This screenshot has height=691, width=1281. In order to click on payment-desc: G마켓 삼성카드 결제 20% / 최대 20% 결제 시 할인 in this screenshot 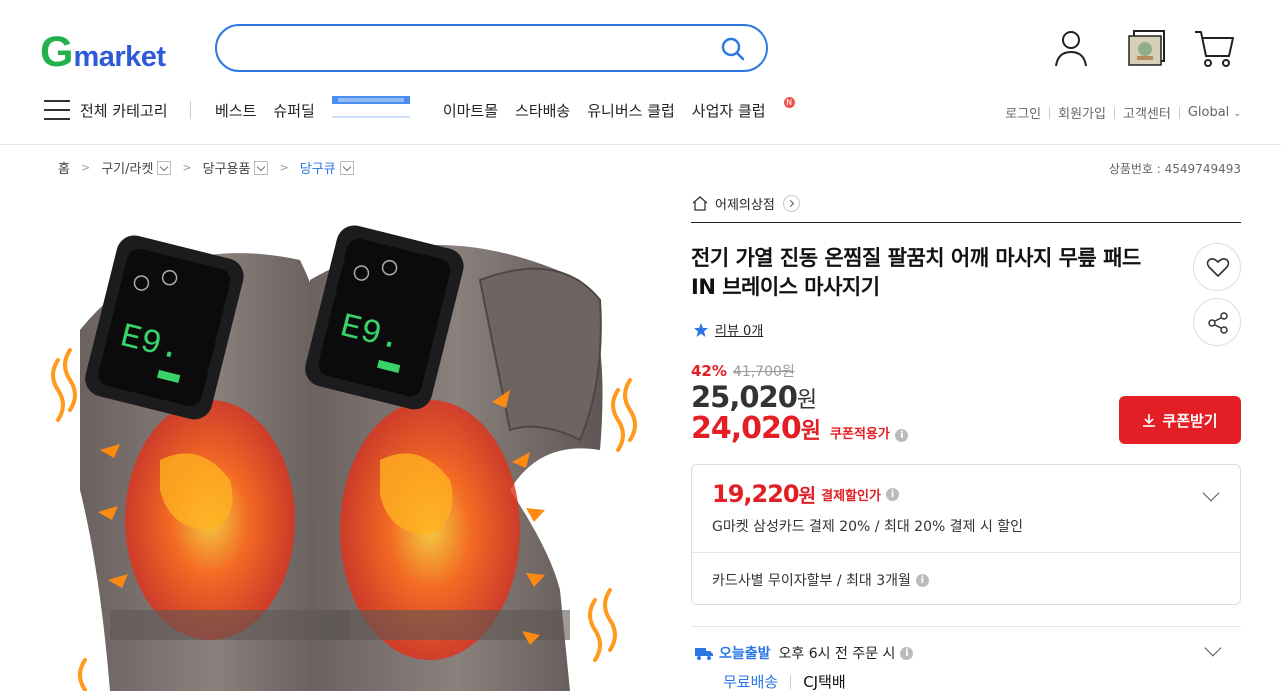, I will do `click(868, 527)`.